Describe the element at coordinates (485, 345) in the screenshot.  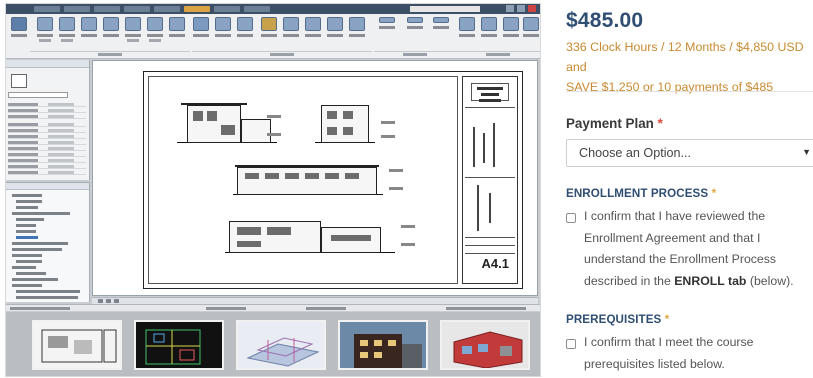
I see `gallery-thumb-3d-model` at that location.